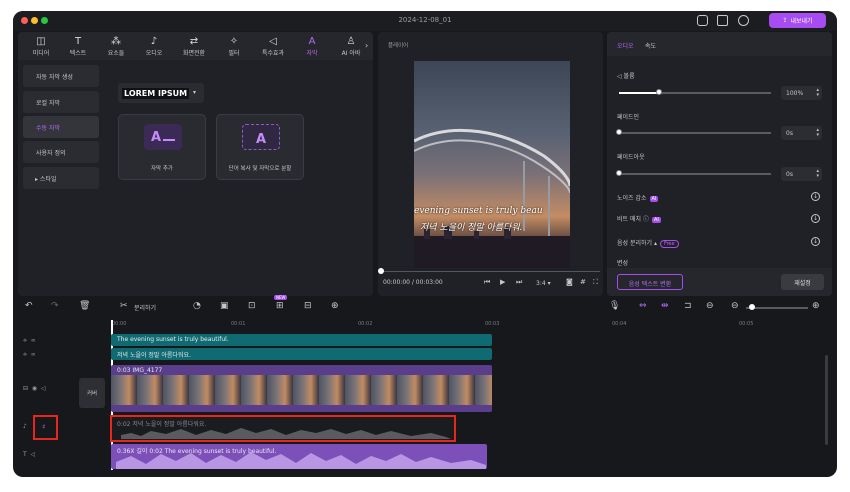  What do you see at coordinates (163, 137) in the screenshot?
I see `add-caption-icon: A` at bounding box center [163, 137].